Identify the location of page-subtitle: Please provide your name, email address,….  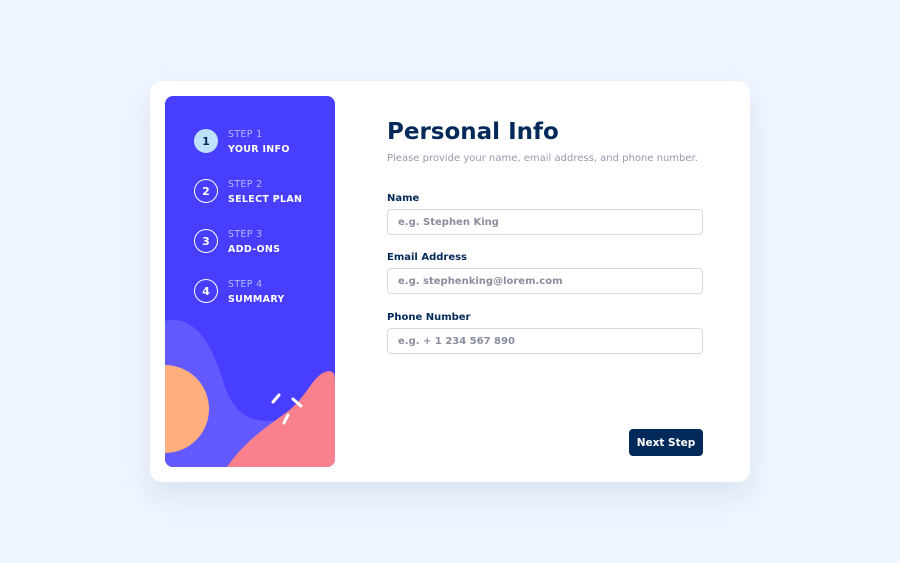
(542, 158).